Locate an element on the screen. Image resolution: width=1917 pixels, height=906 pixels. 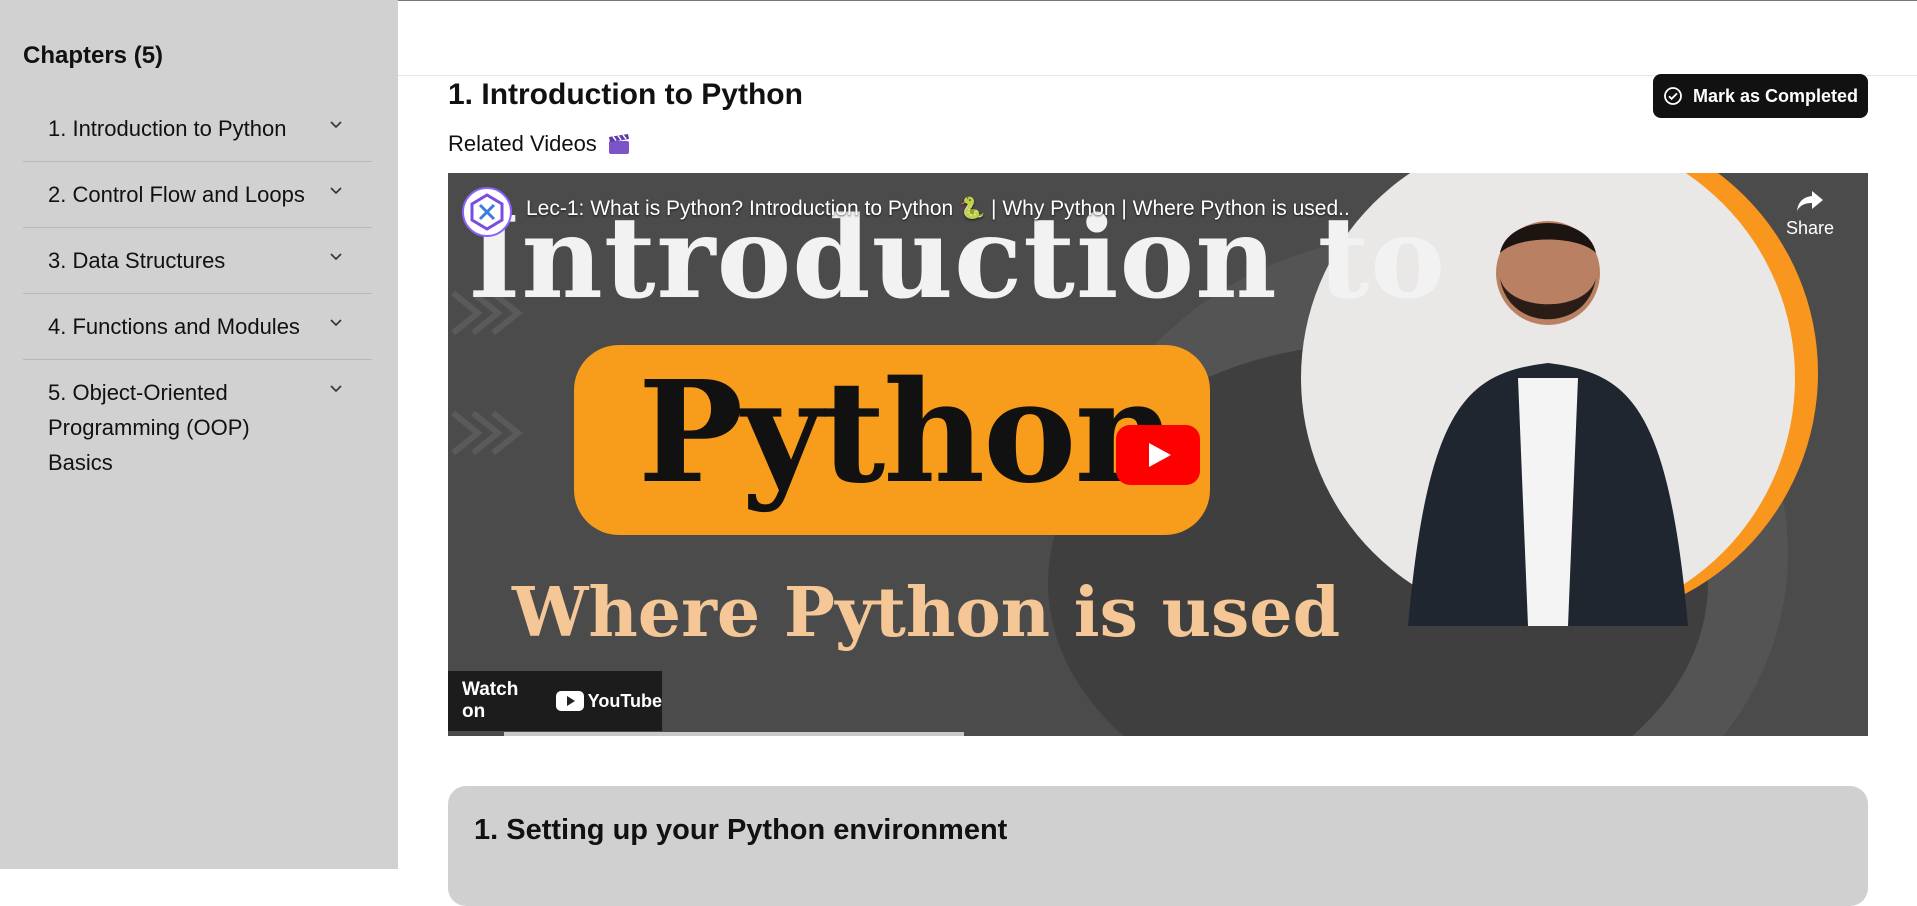
related-videos-heading: Related Videos is located at coordinates (539, 144).